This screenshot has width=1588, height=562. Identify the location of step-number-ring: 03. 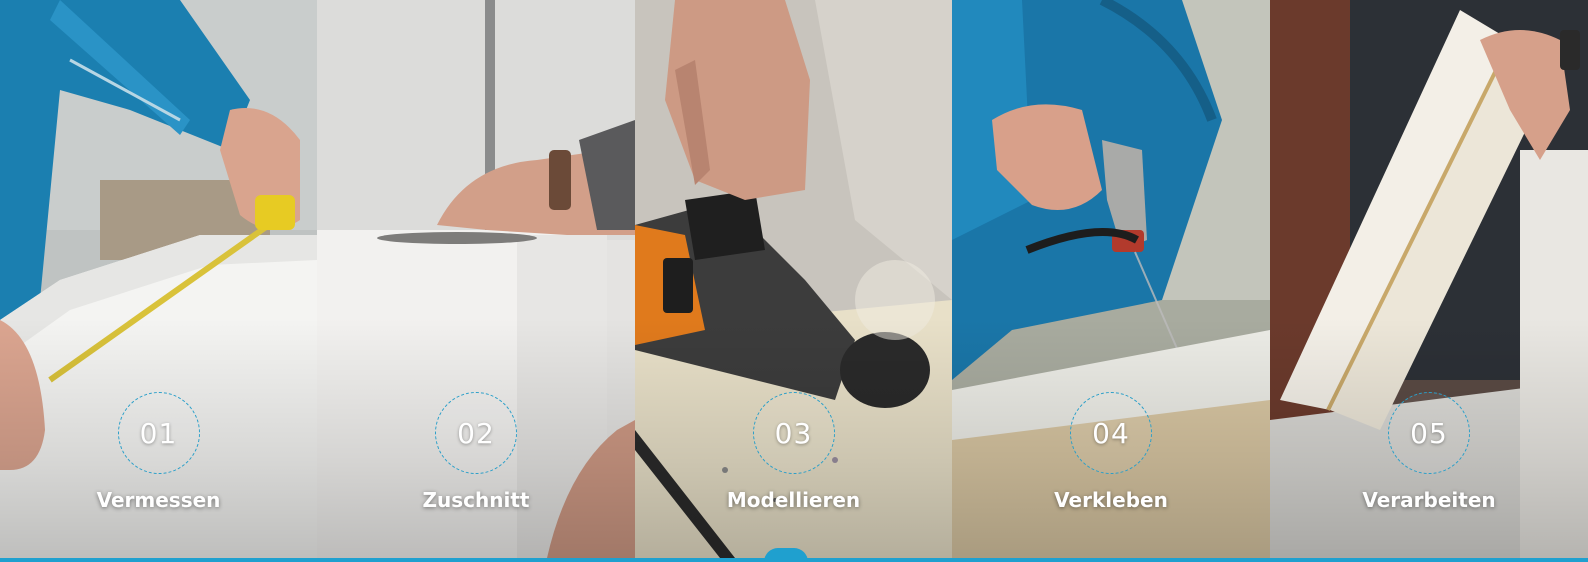
(793, 433).